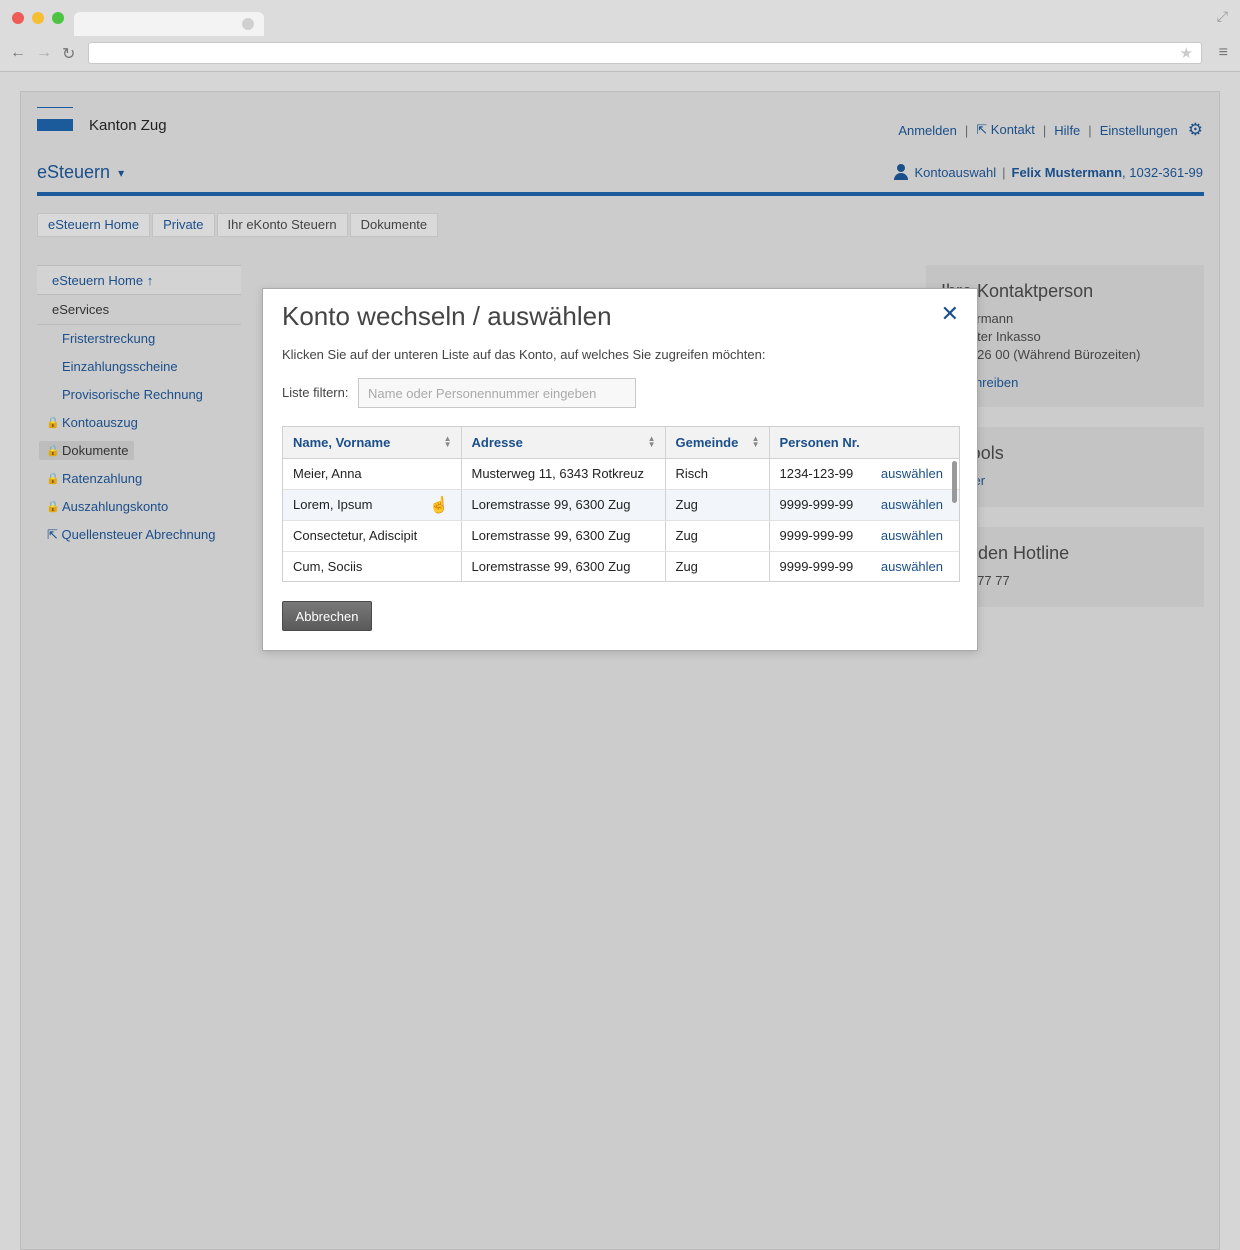 The width and height of the screenshot is (1240, 1250). What do you see at coordinates (1186, 53) in the screenshot?
I see `bookmark-star-icon: ★` at bounding box center [1186, 53].